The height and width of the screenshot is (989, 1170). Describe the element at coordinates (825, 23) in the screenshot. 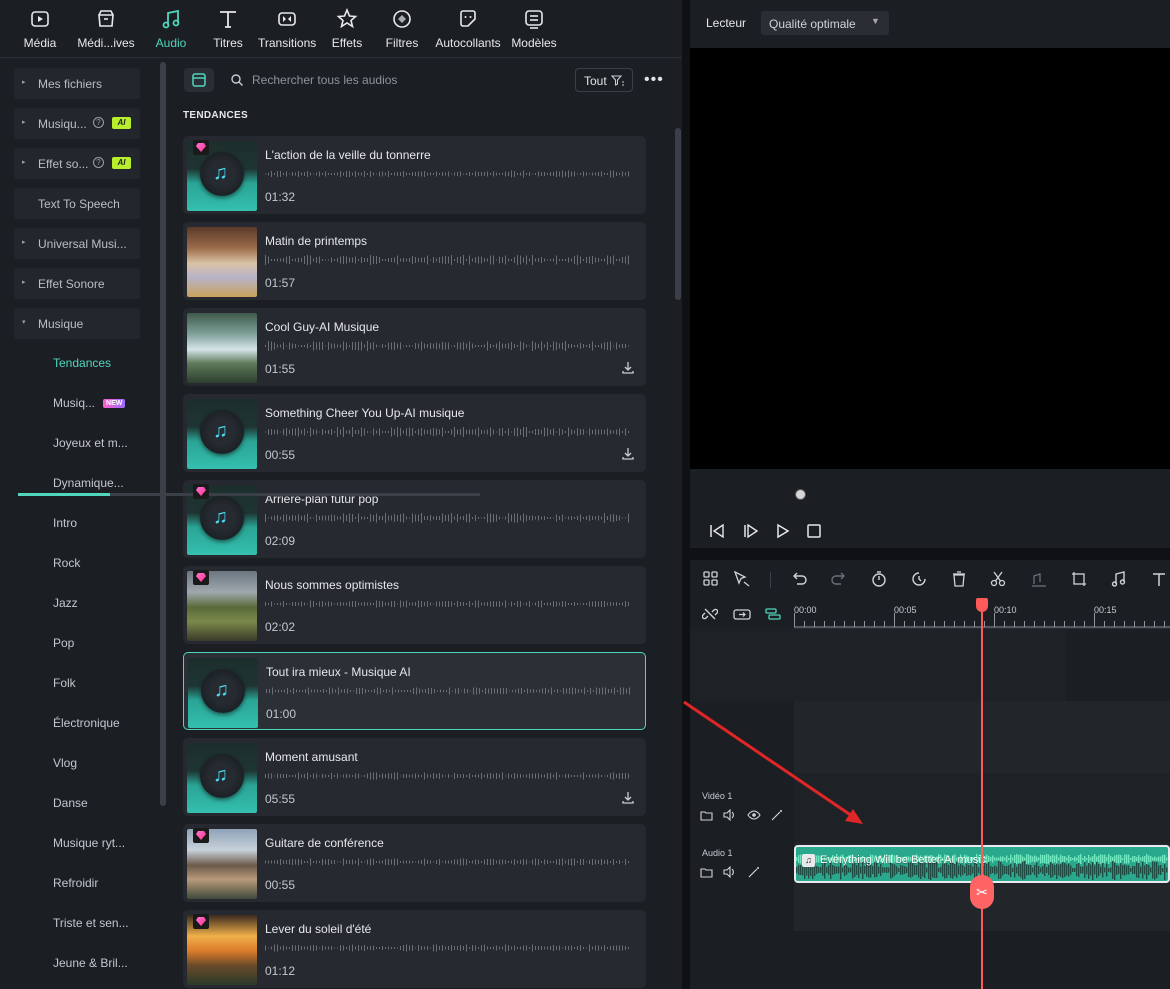

I see `quality-dropdown: Qualité optimale ▼` at that location.